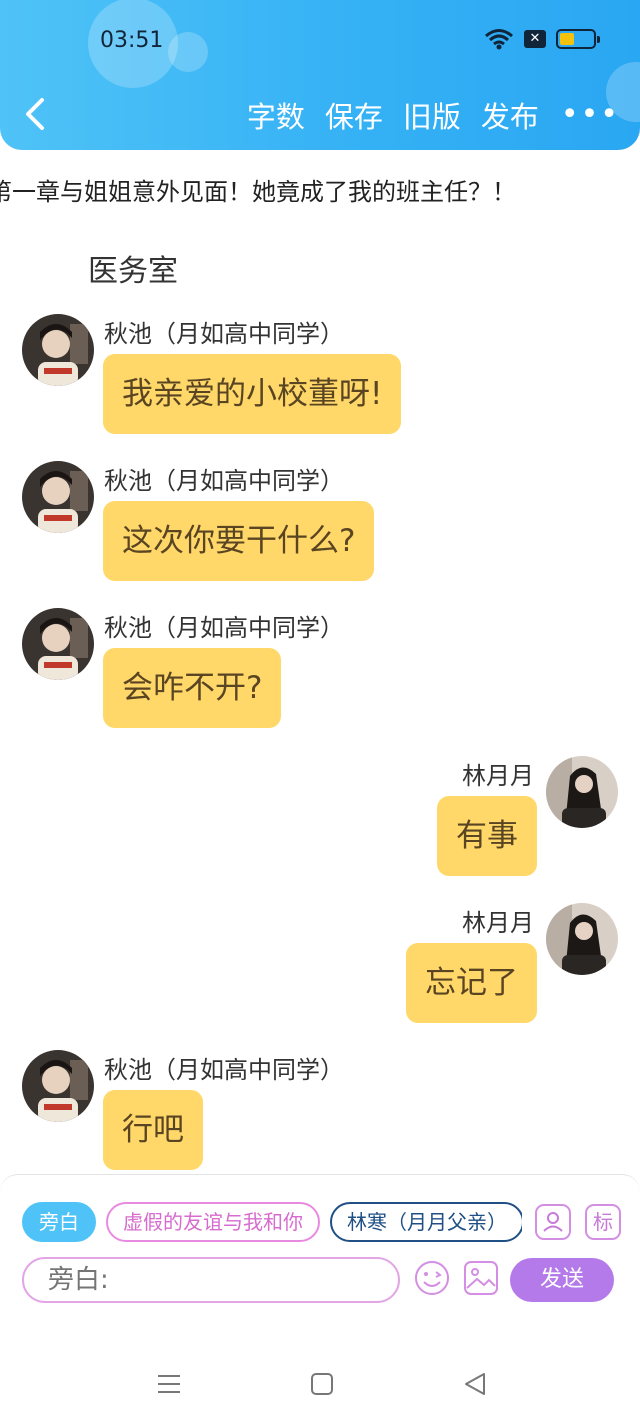 The height and width of the screenshot is (1423, 640). What do you see at coordinates (211, 1280) in the screenshot?
I see `message-input` at bounding box center [211, 1280].